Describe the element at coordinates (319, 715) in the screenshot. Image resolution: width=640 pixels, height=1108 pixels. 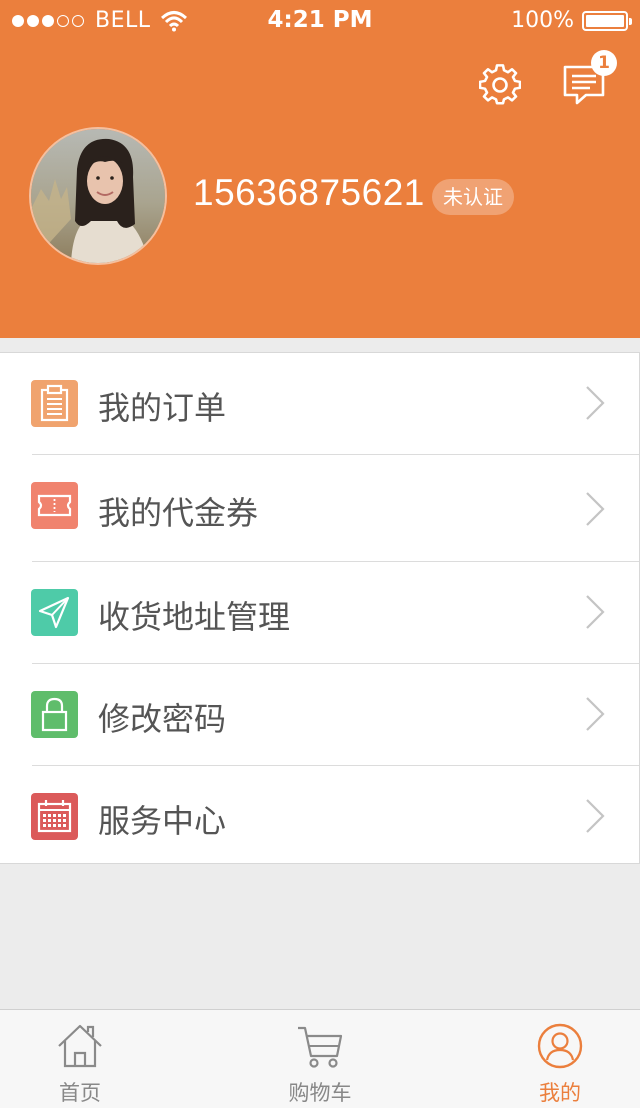
I see `menu-item-password: 修改密码` at that location.